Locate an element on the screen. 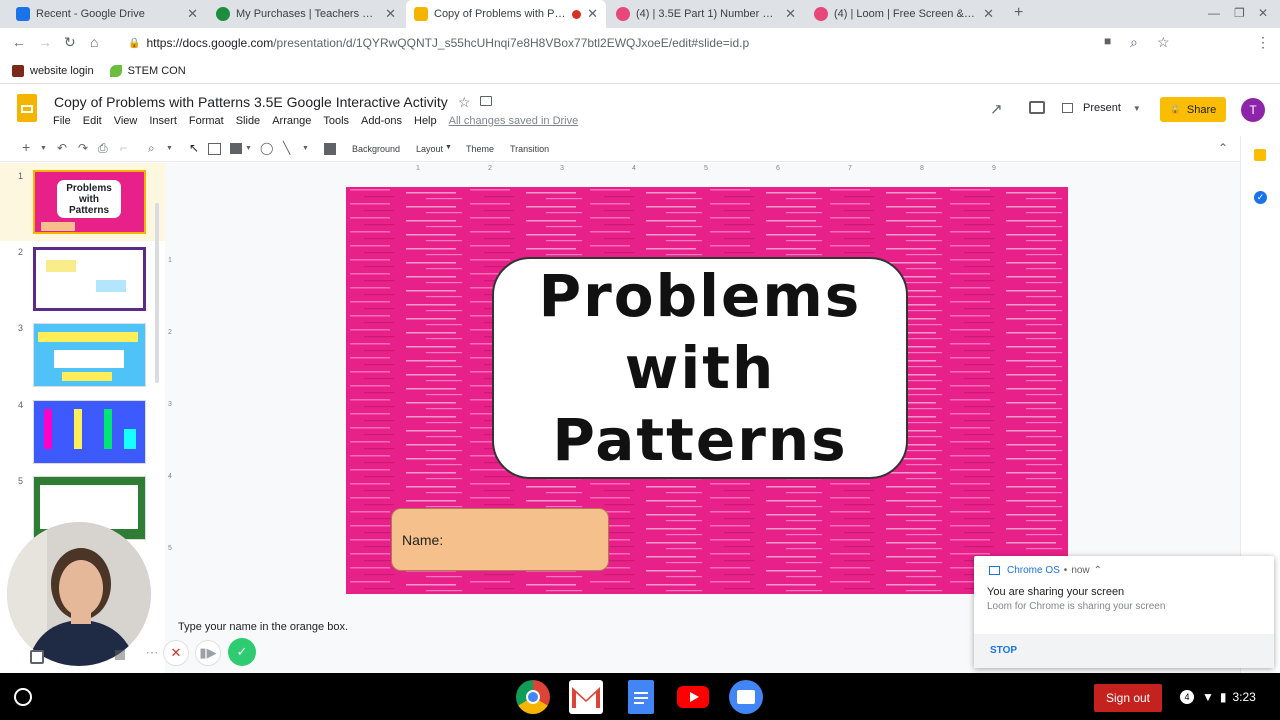 This screenshot has height=720, width=1280. close-window-icon: ✕ is located at coordinates (1263, 13).